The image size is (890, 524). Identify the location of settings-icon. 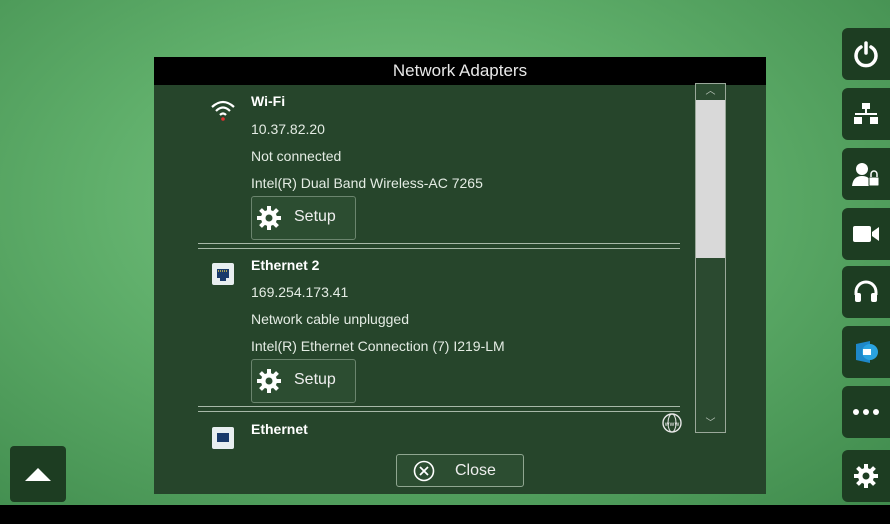
(866, 476).